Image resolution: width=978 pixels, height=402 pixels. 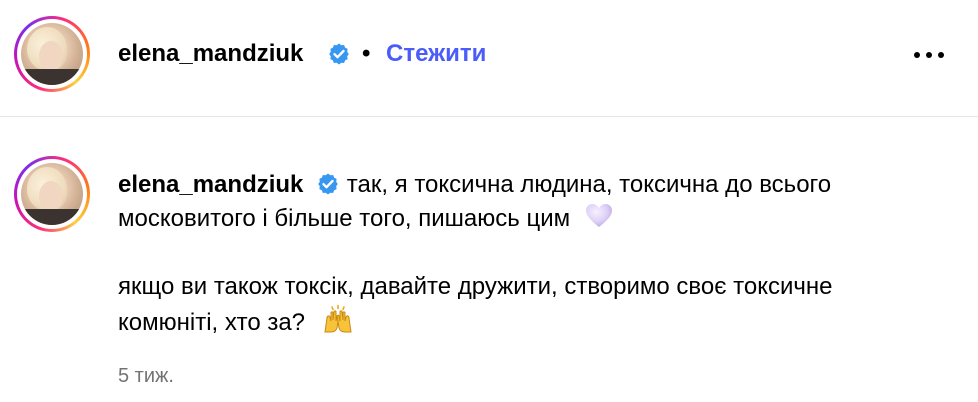 What do you see at coordinates (212, 322) in the screenshot?
I see `comment-line-4: комюніті, хто за?` at bounding box center [212, 322].